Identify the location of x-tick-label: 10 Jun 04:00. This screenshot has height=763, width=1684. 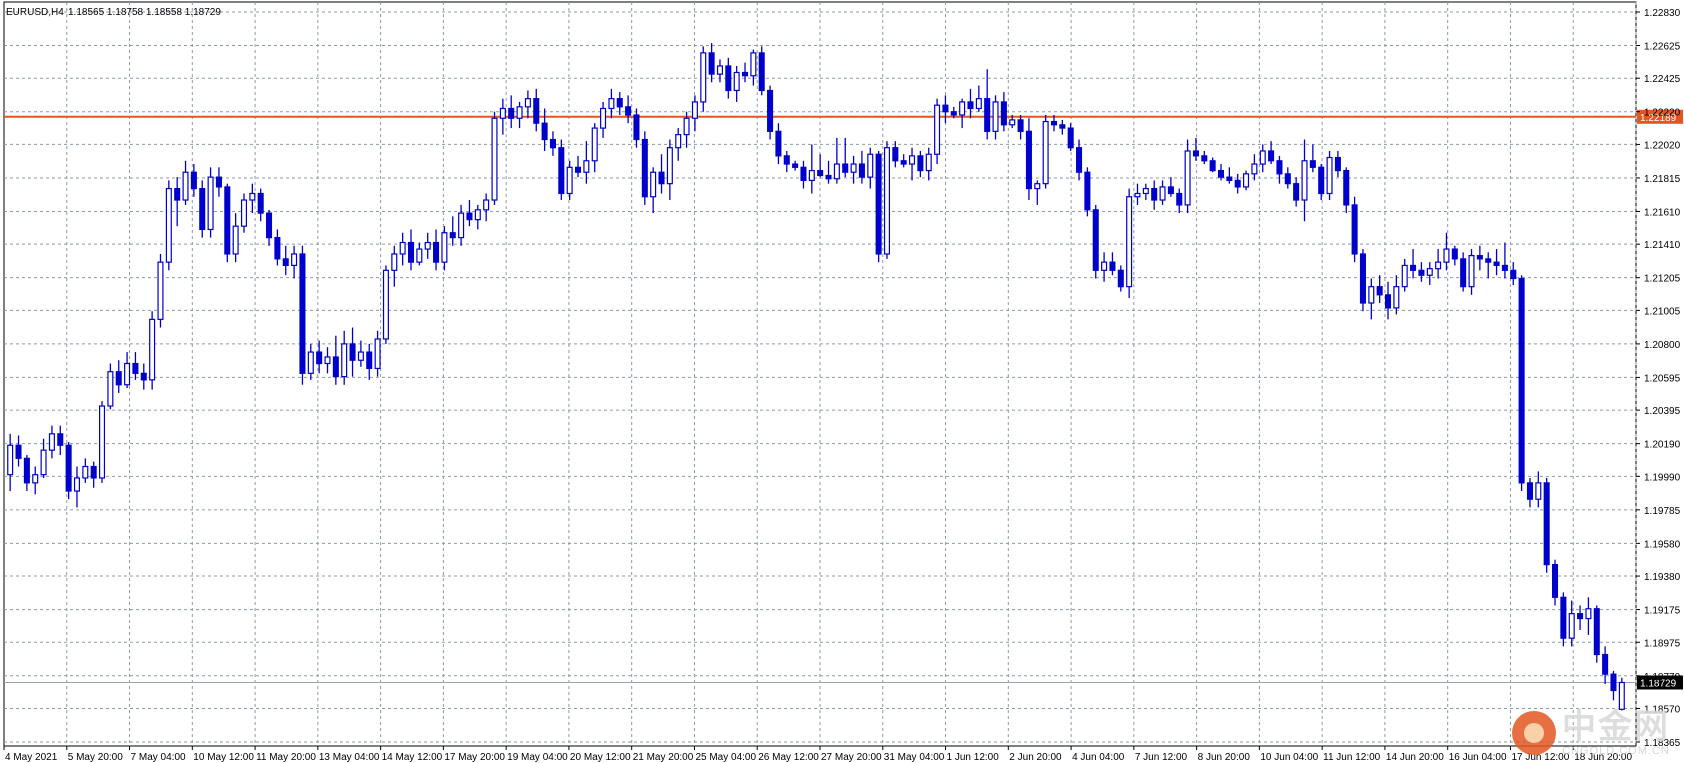
(1289, 757).